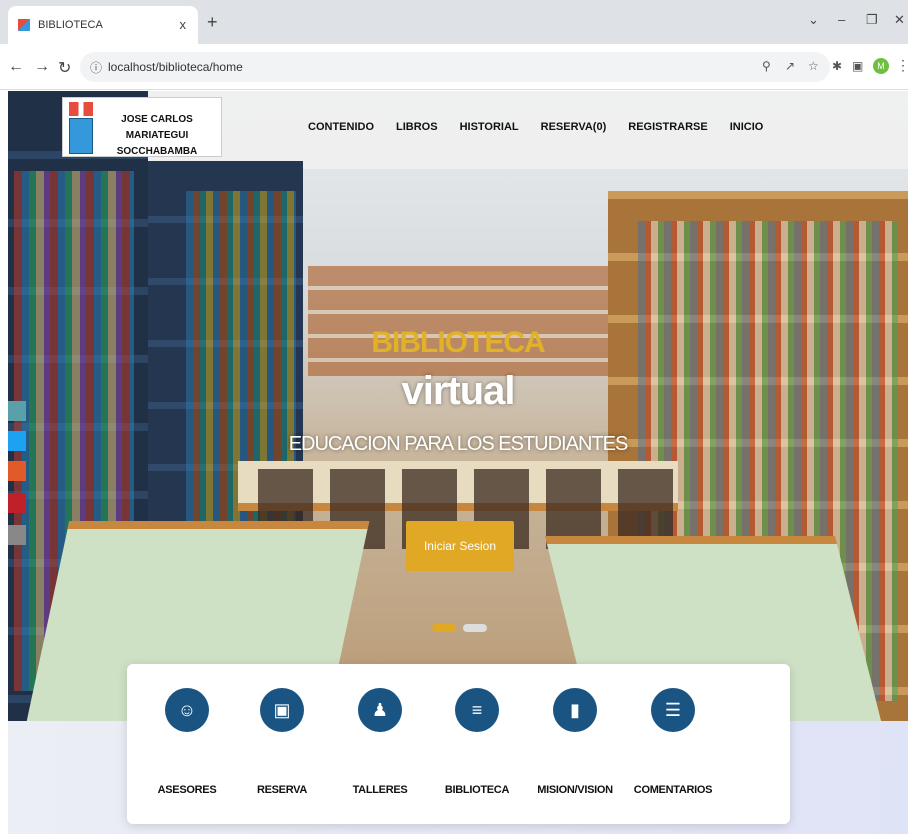 This screenshot has height=834, width=908. Describe the element at coordinates (81, 128) in the screenshot. I see `school-crest-icon` at that location.